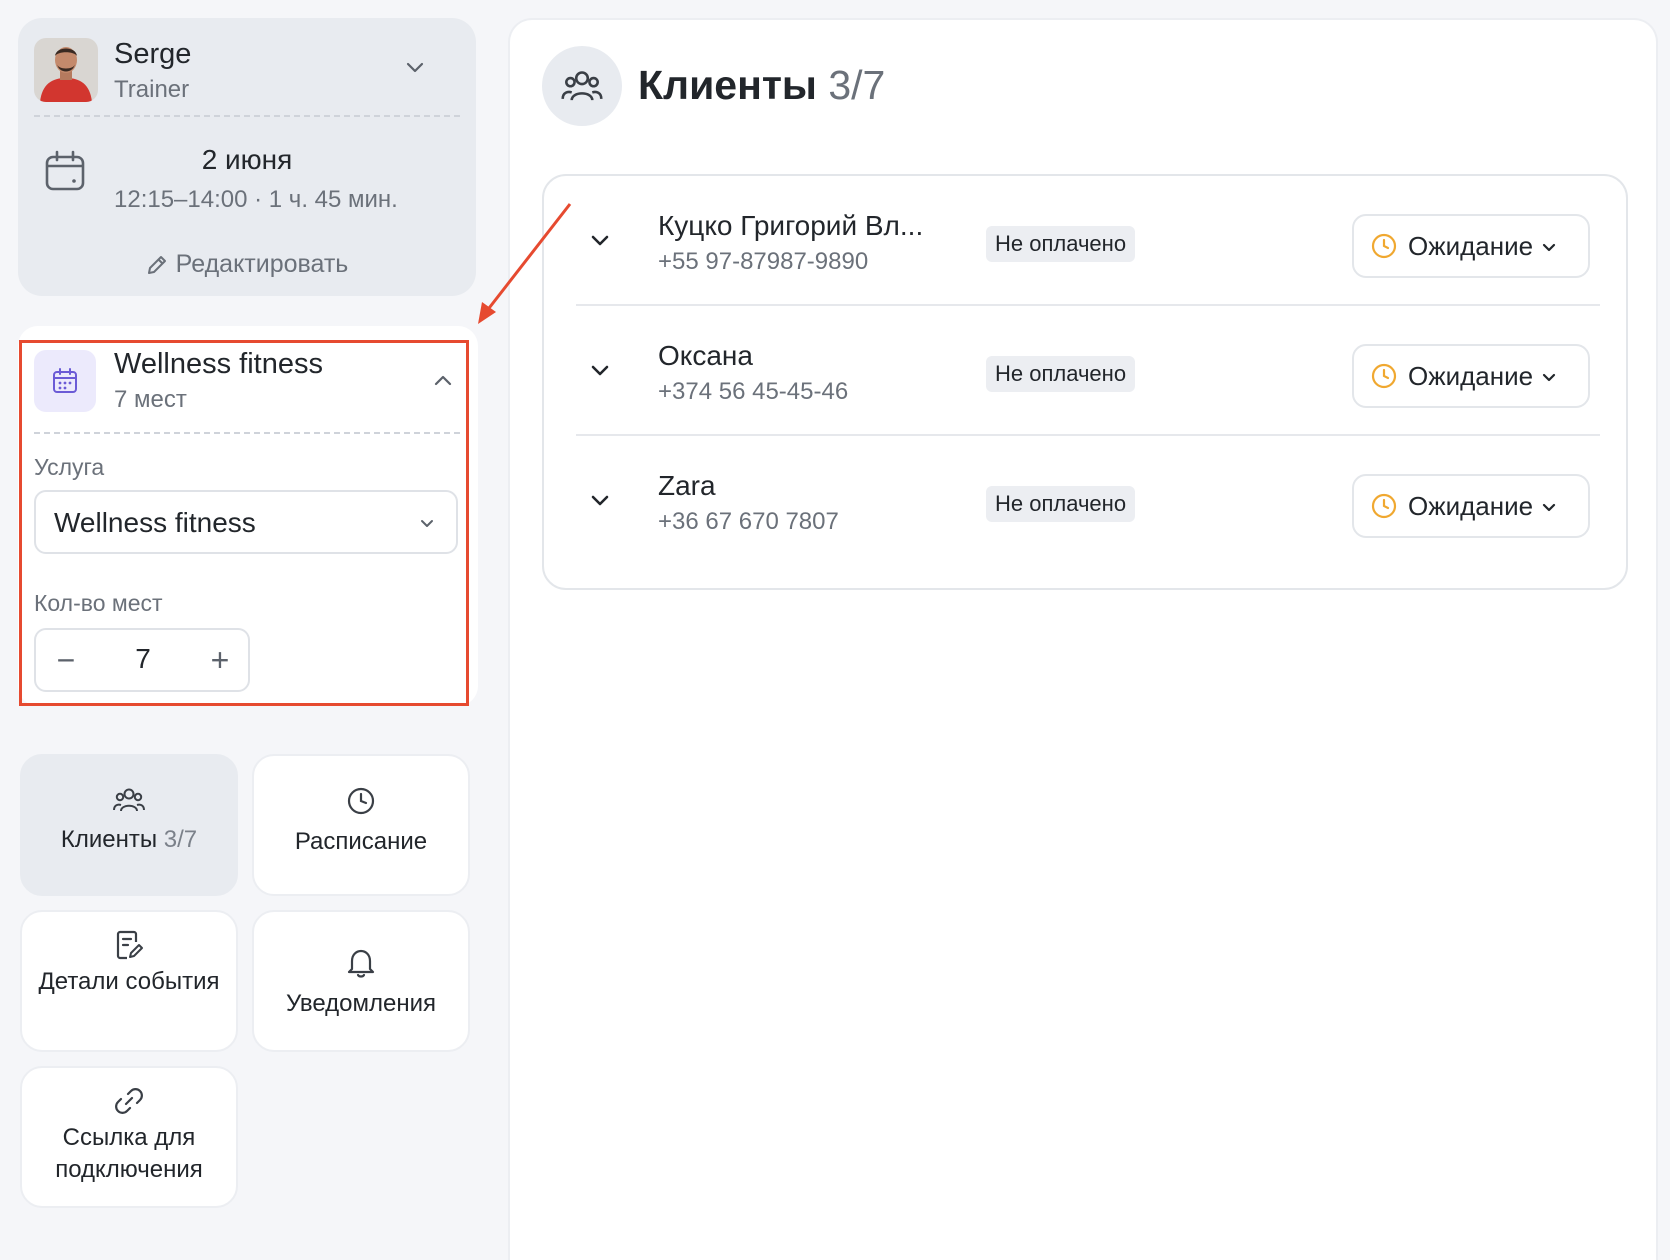 This screenshot has width=1670, height=1260. What do you see at coordinates (129, 825) in the screenshot?
I see `tab-clients: Клиенты 3/7` at bounding box center [129, 825].